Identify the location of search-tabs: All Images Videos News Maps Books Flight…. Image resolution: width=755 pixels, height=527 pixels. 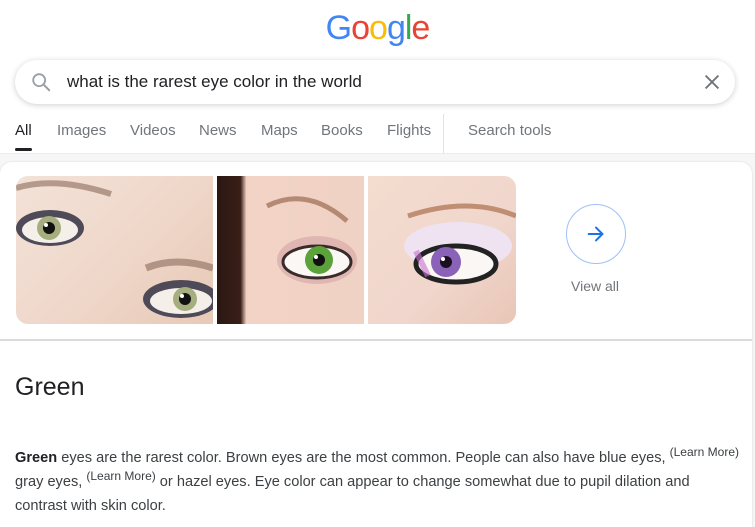
(377, 134).